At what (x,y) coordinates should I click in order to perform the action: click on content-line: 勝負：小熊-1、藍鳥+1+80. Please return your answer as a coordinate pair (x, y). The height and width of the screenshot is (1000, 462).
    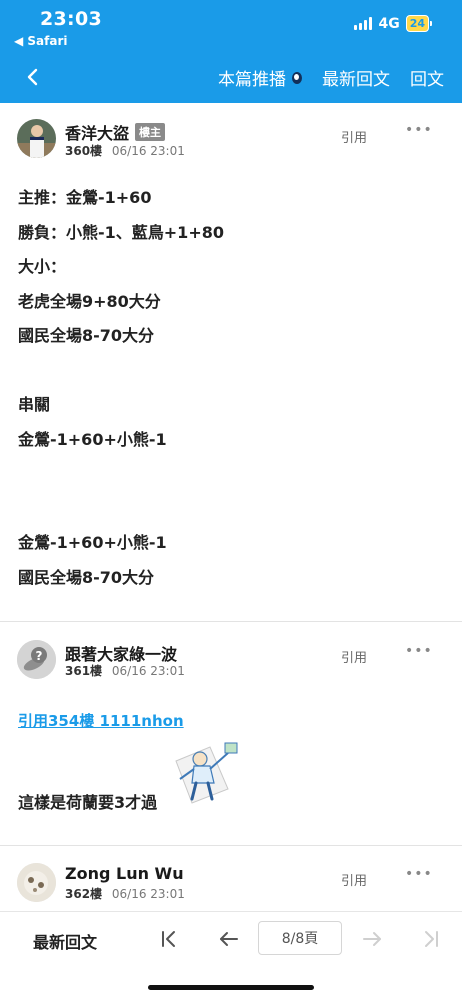
    Looking at the image, I should click on (121, 232).